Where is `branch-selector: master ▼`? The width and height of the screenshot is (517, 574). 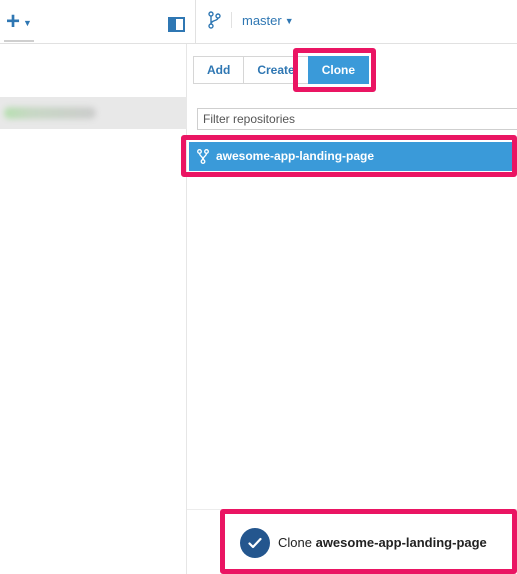 branch-selector: master ▼ is located at coordinates (268, 20).